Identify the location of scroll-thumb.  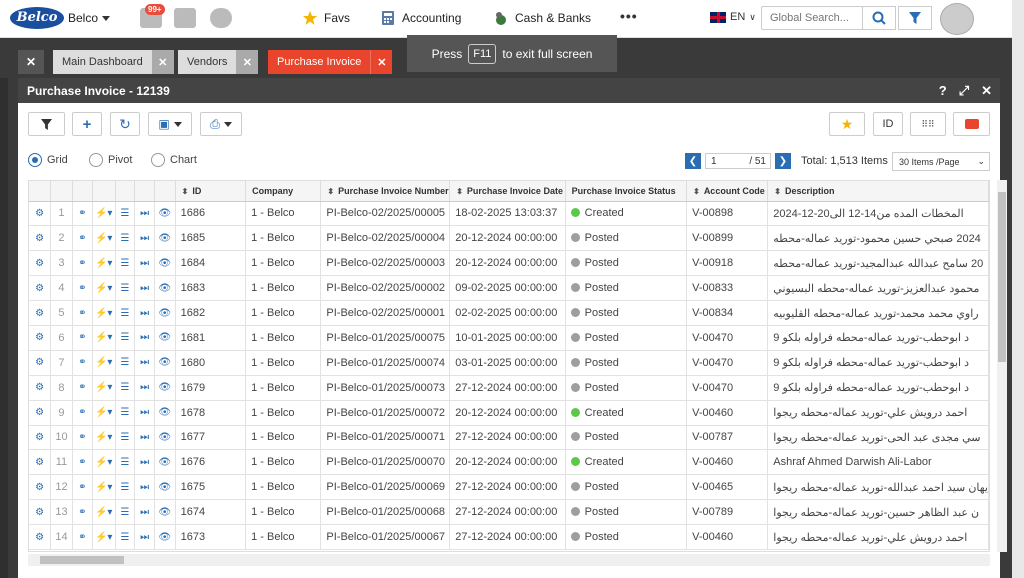
(1002, 277).